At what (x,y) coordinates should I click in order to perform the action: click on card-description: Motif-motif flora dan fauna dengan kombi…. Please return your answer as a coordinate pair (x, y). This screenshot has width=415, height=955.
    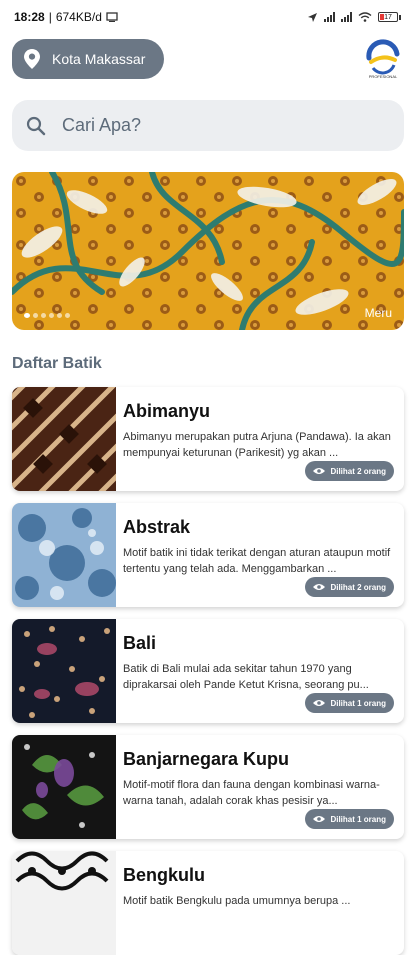
    Looking at the image, I should click on (251, 793).